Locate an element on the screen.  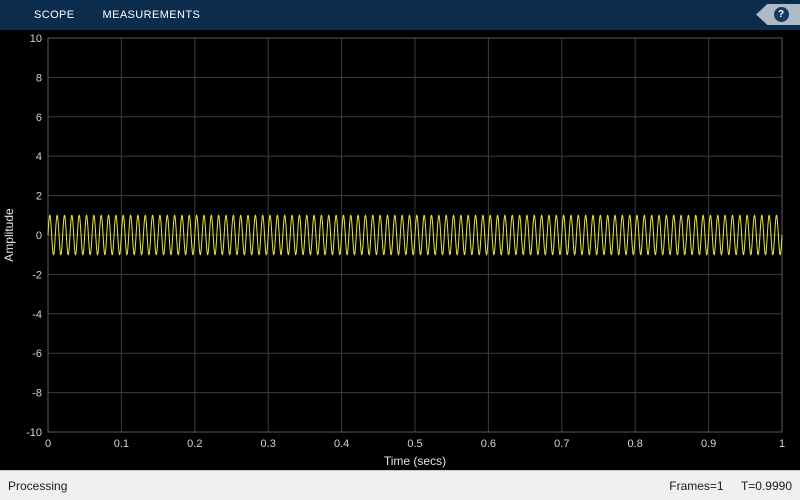
x-tick-label: 0.4 is located at coordinates (341, 444).